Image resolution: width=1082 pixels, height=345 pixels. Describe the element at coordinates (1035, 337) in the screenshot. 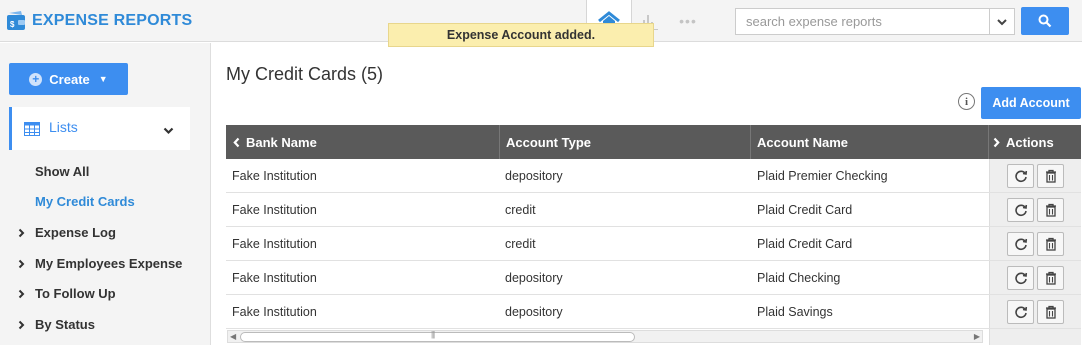

I see `actions-column-fill` at that location.